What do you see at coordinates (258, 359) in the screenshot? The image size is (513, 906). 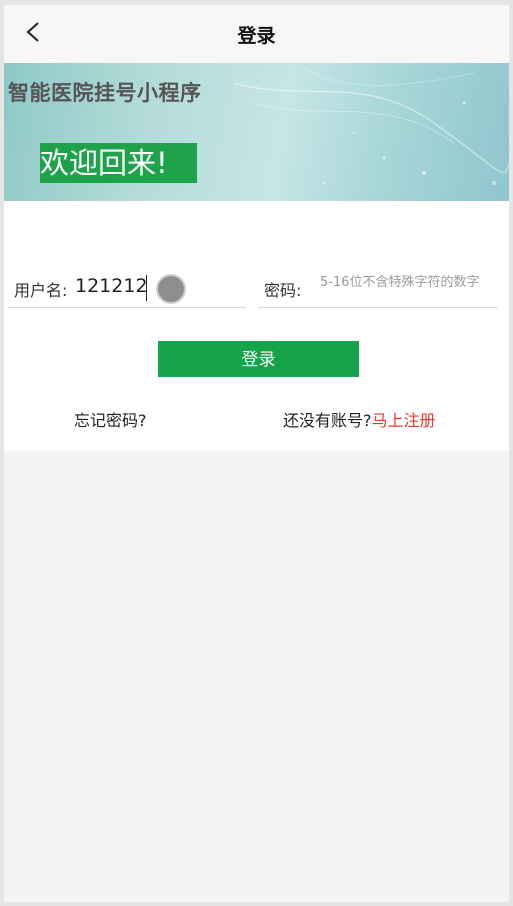 I see `login-button: 登录` at bounding box center [258, 359].